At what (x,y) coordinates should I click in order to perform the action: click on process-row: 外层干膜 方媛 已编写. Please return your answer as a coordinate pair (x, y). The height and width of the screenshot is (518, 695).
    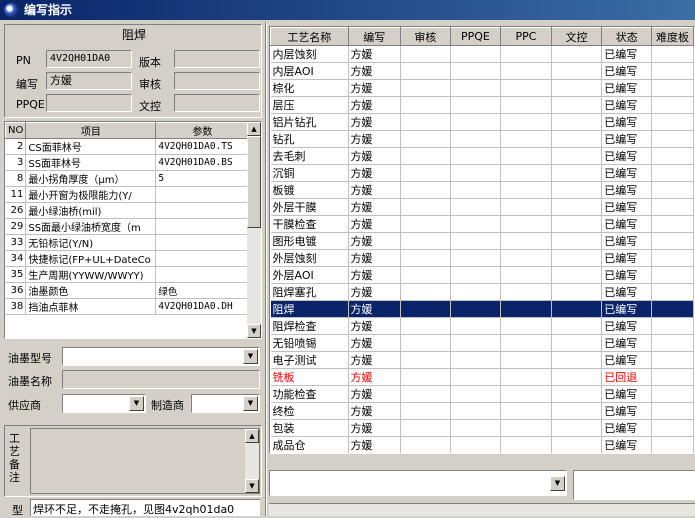
    Looking at the image, I should click on (482, 207).